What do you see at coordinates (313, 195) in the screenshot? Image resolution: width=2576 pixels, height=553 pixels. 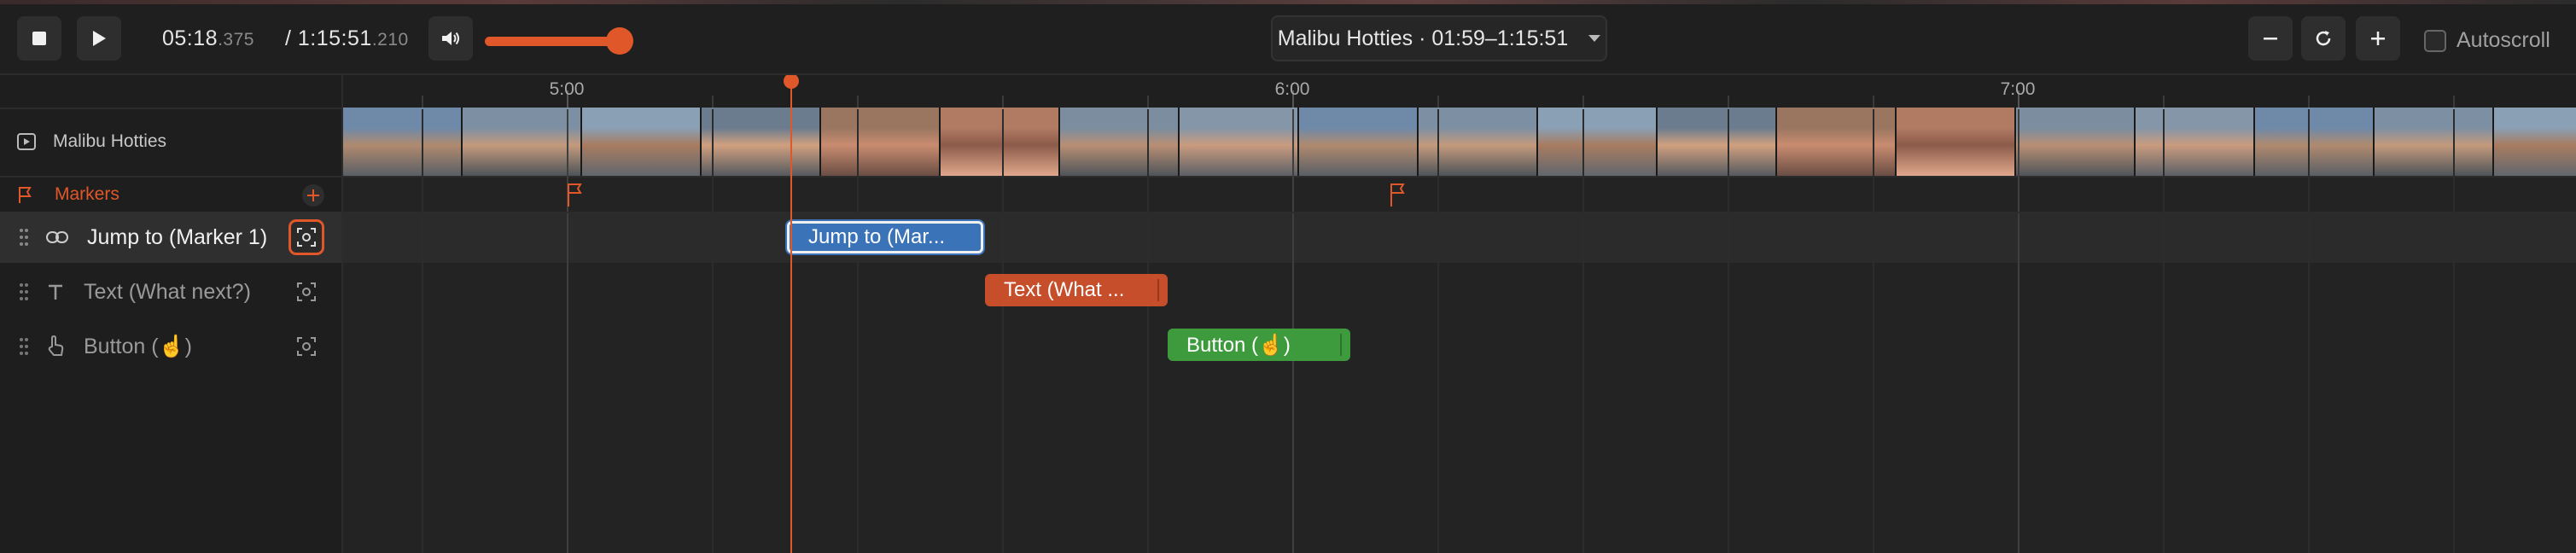 I see `add-marker-button` at bounding box center [313, 195].